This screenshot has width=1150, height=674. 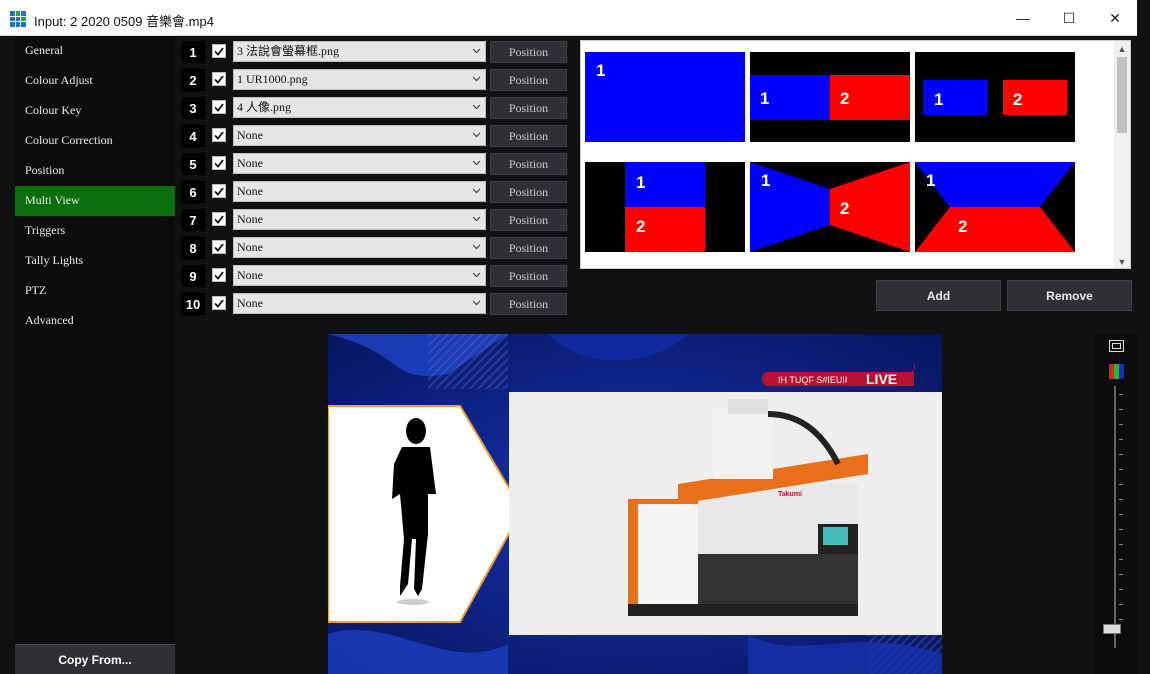 I want to click on sidebar-item-colour-key: Colour Key, so click(x=95, y=111).